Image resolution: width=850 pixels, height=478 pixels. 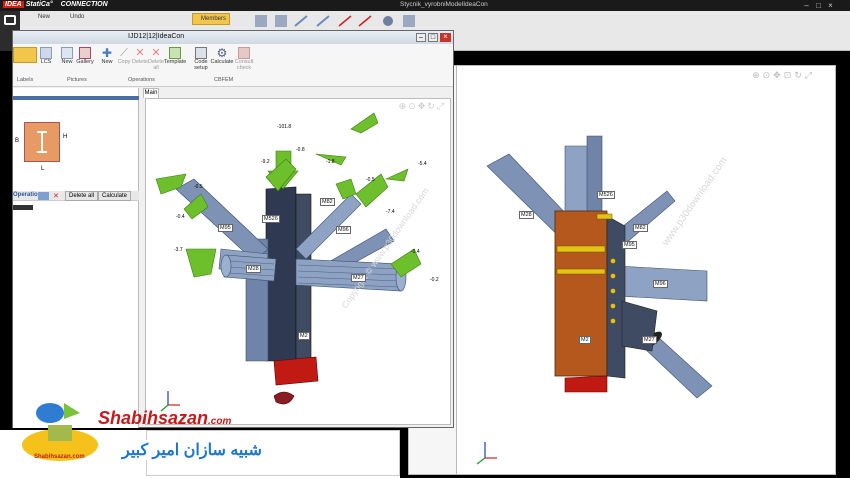 I want to click on operation-row, so click(x=23, y=207).